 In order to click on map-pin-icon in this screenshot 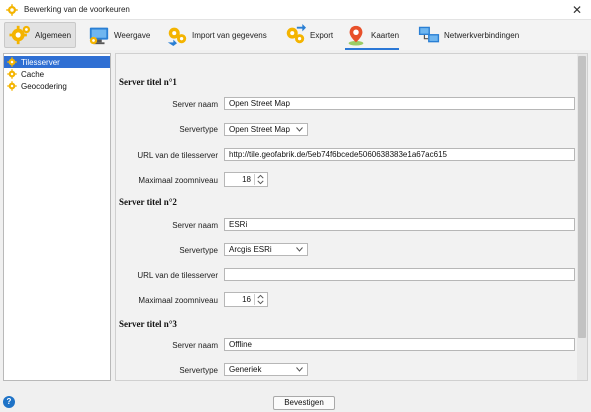, I will do `click(356, 35)`.